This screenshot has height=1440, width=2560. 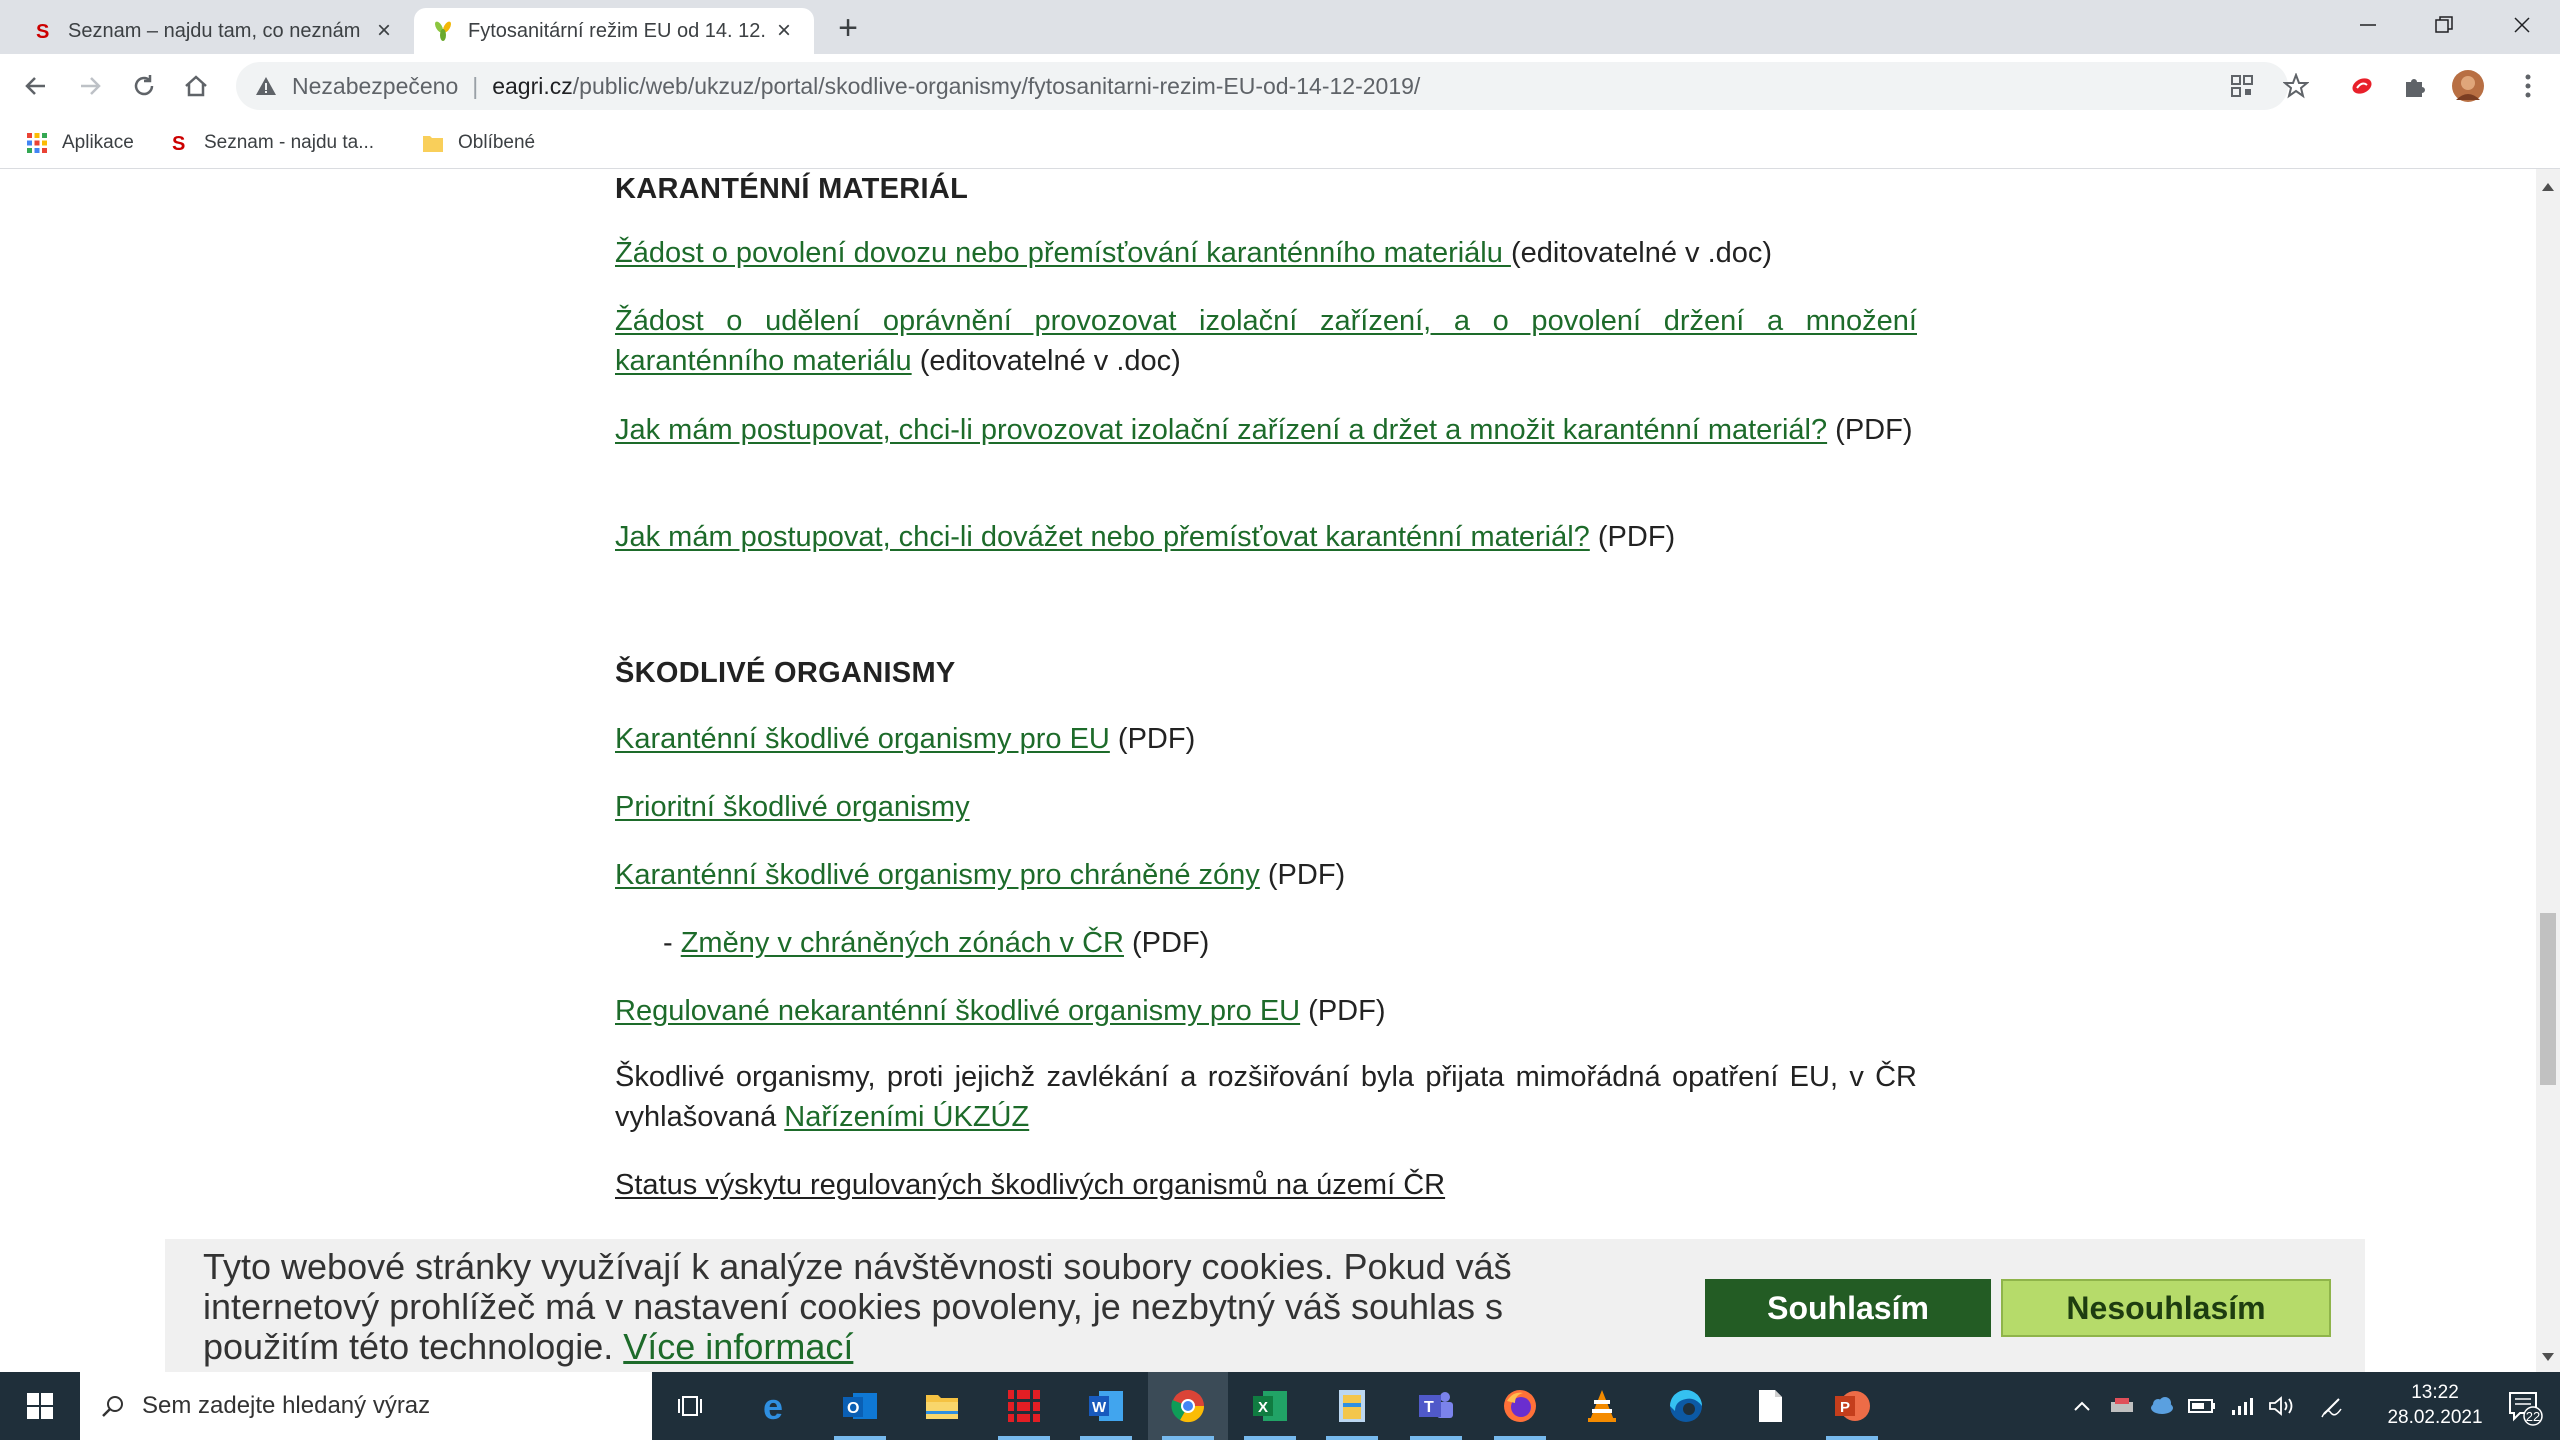 I want to click on outlook-icon: O, so click(x=860, y=1406).